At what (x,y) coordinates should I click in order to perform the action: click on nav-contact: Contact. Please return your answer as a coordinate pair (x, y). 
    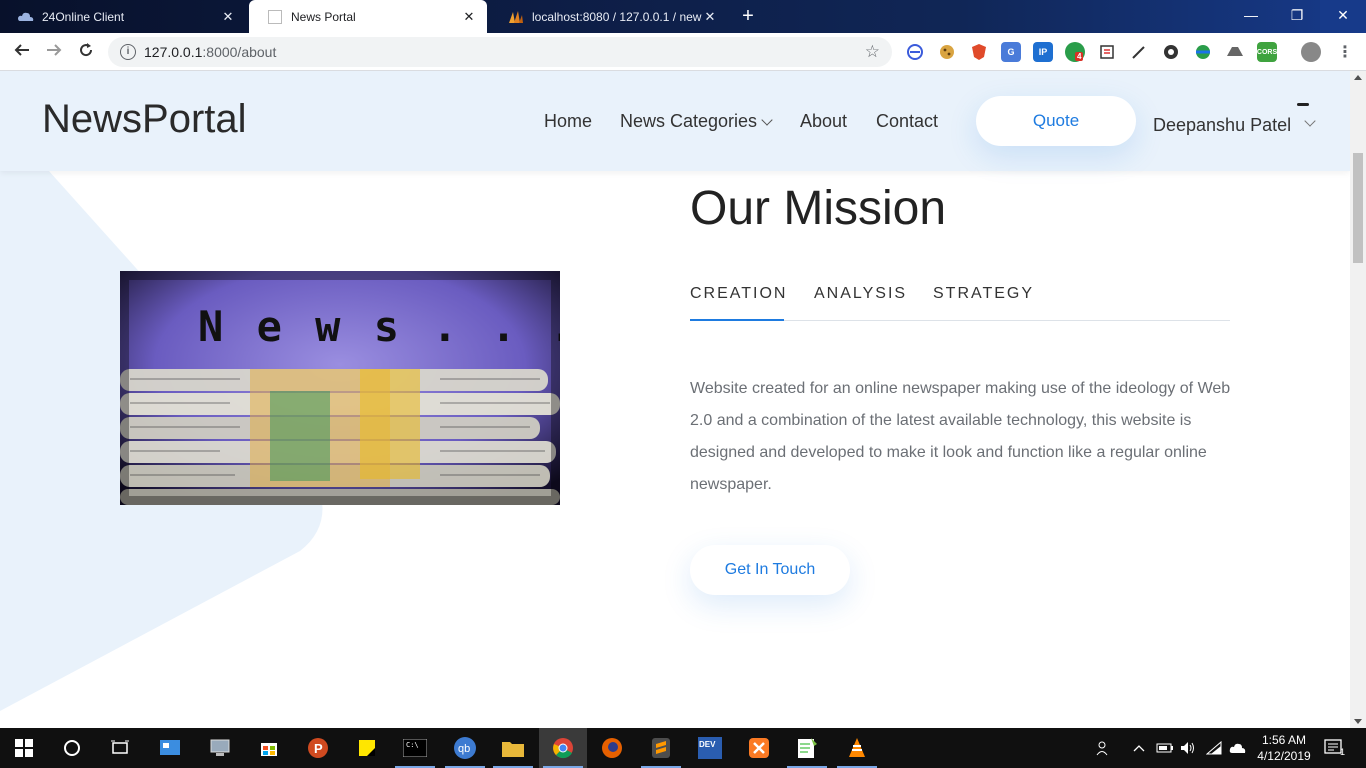
    Looking at the image, I should click on (907, 121).